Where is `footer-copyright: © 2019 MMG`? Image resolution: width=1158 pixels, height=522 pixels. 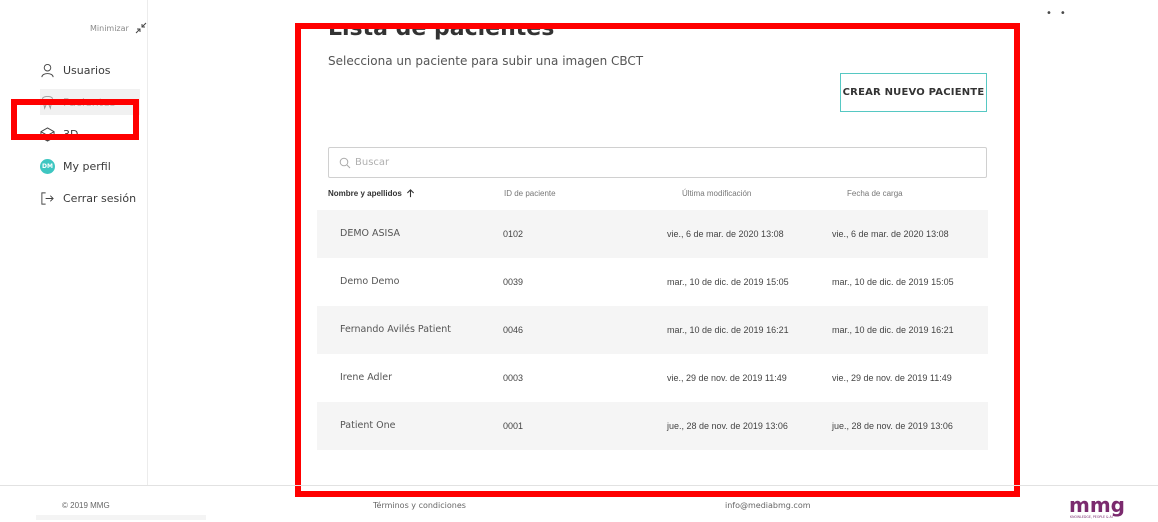 footer-copyright: © 2019 MMG is located at coordinates (86, 505).